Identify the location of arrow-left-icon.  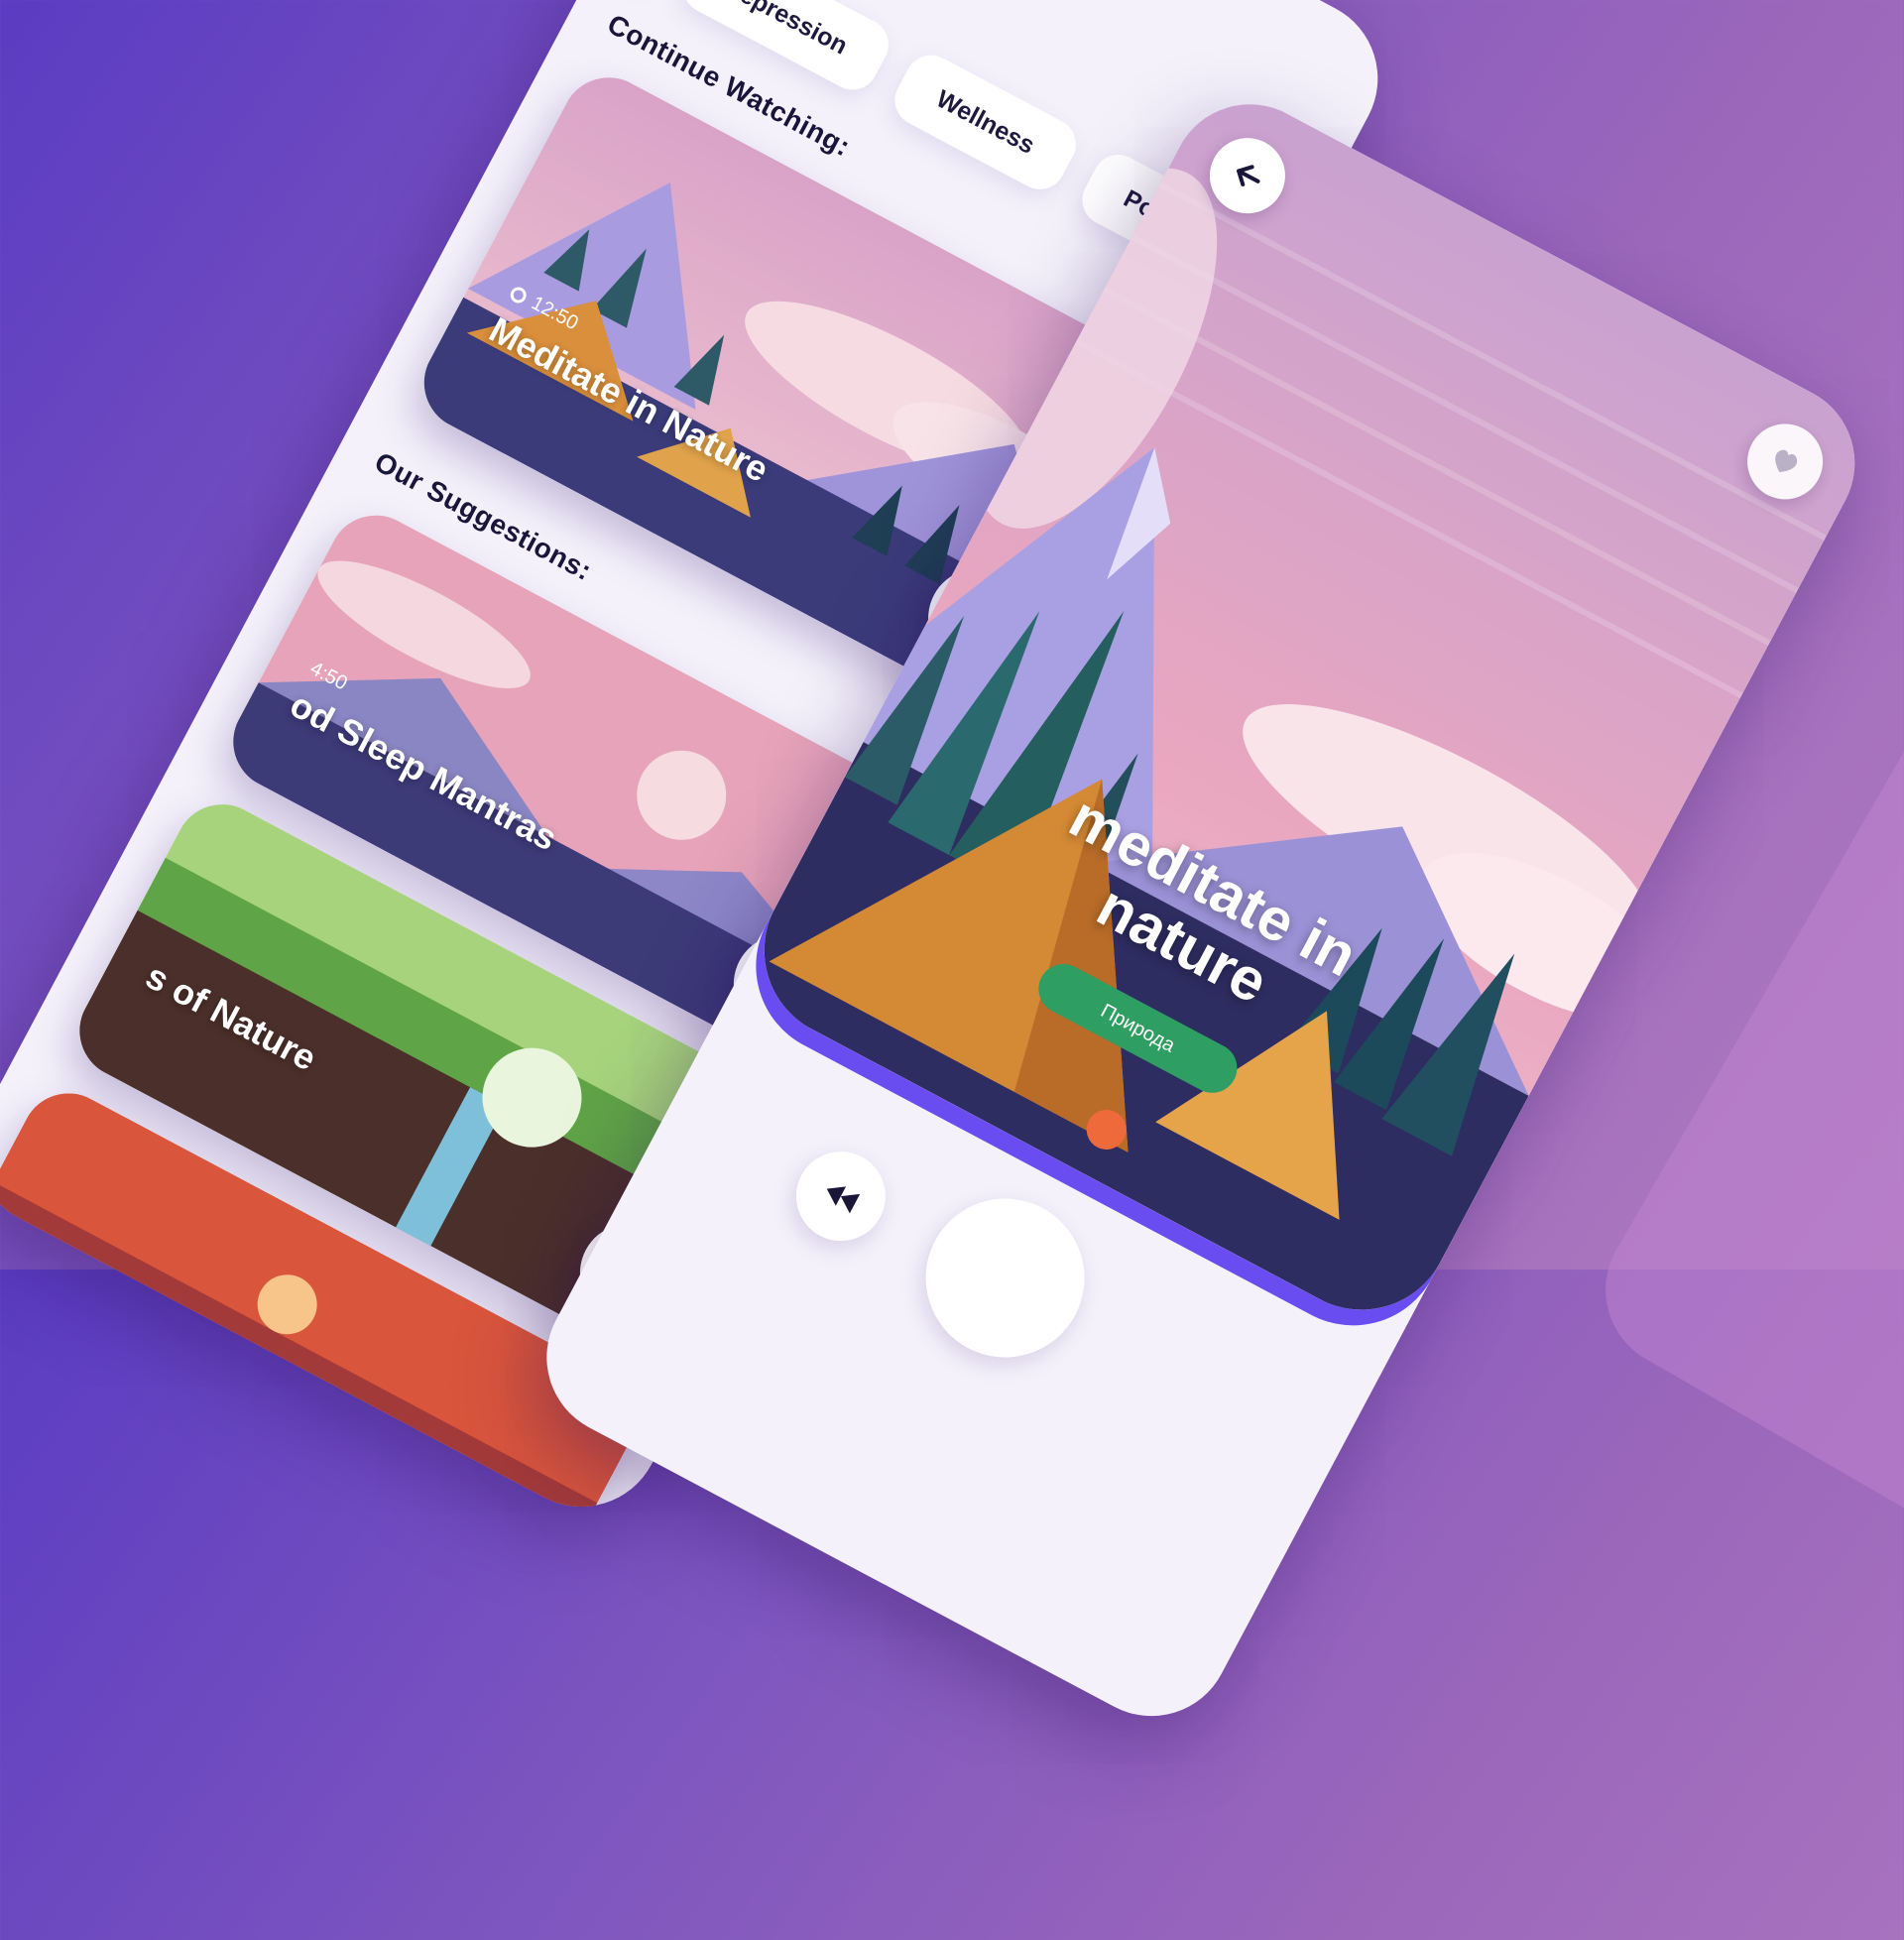
(1248, 175).